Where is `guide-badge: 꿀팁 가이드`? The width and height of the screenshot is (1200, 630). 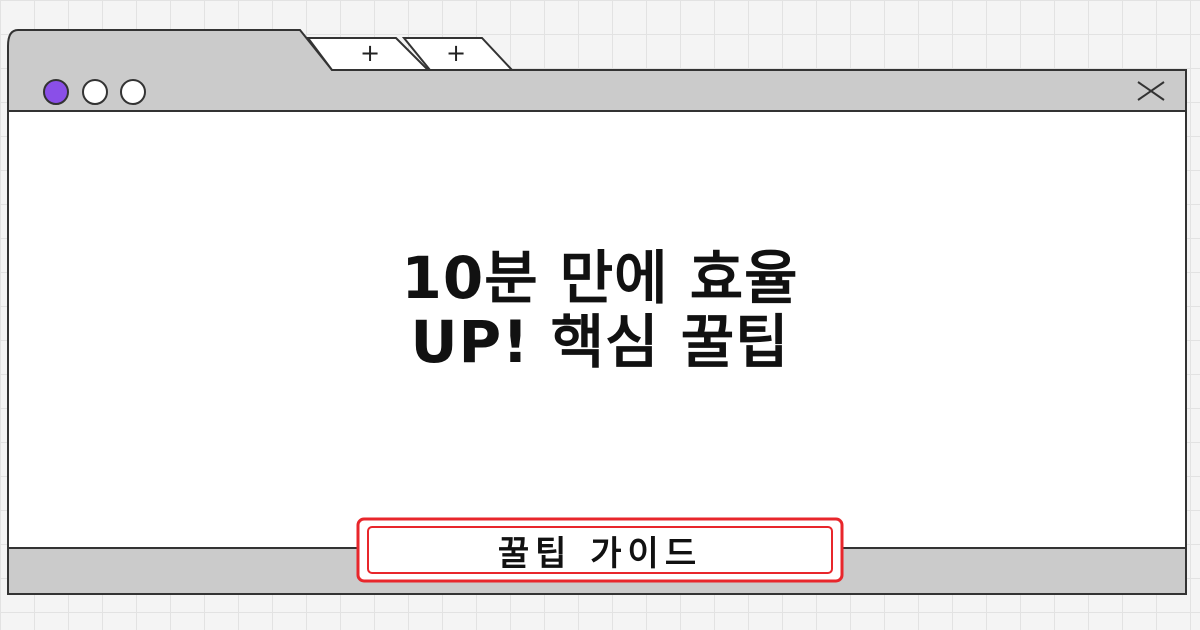
guide-badge: 꿀팁 가이드 is located at coordinates (600, 550).